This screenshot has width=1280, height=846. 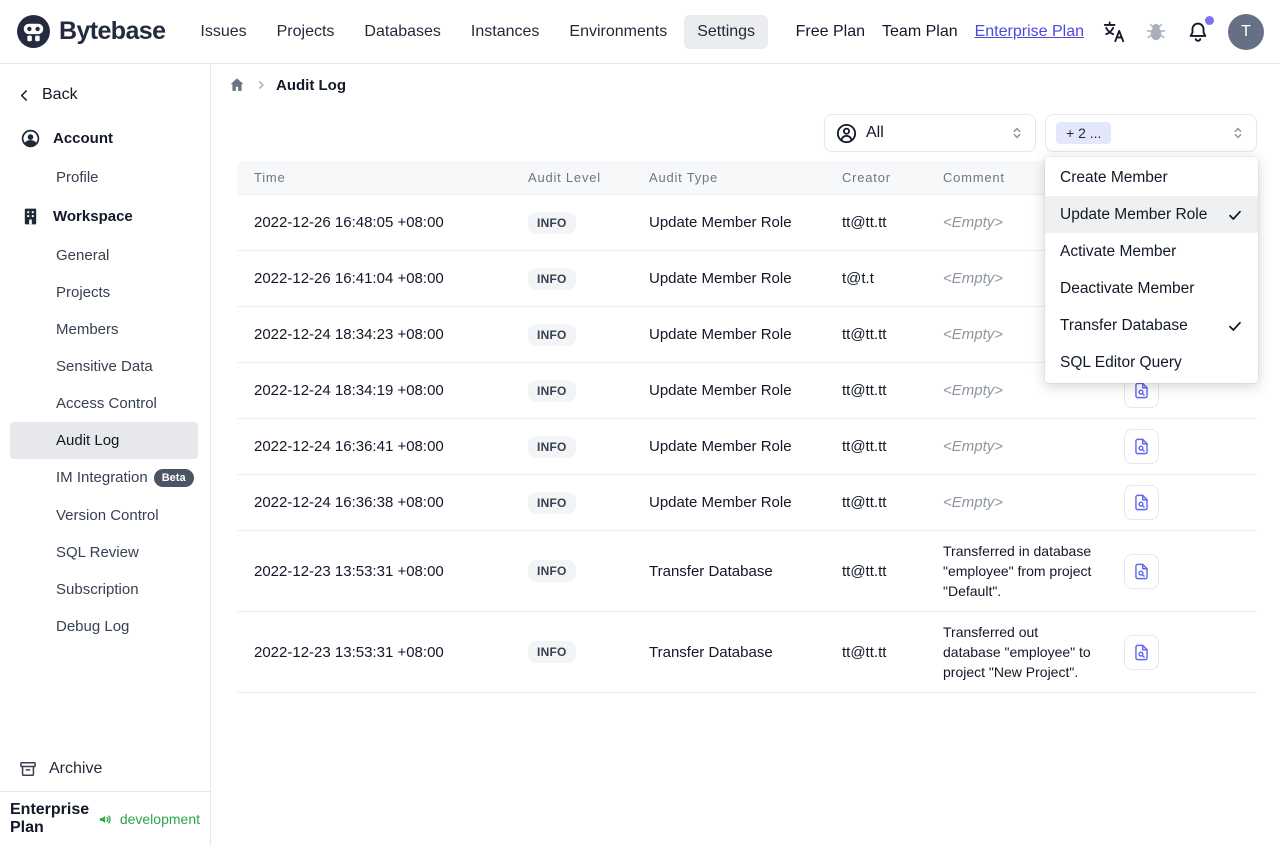 What do you see at coordinates (173, 478) in the screenshot?
I see `beta-badge: Beta` at bounding box center [173, 478].